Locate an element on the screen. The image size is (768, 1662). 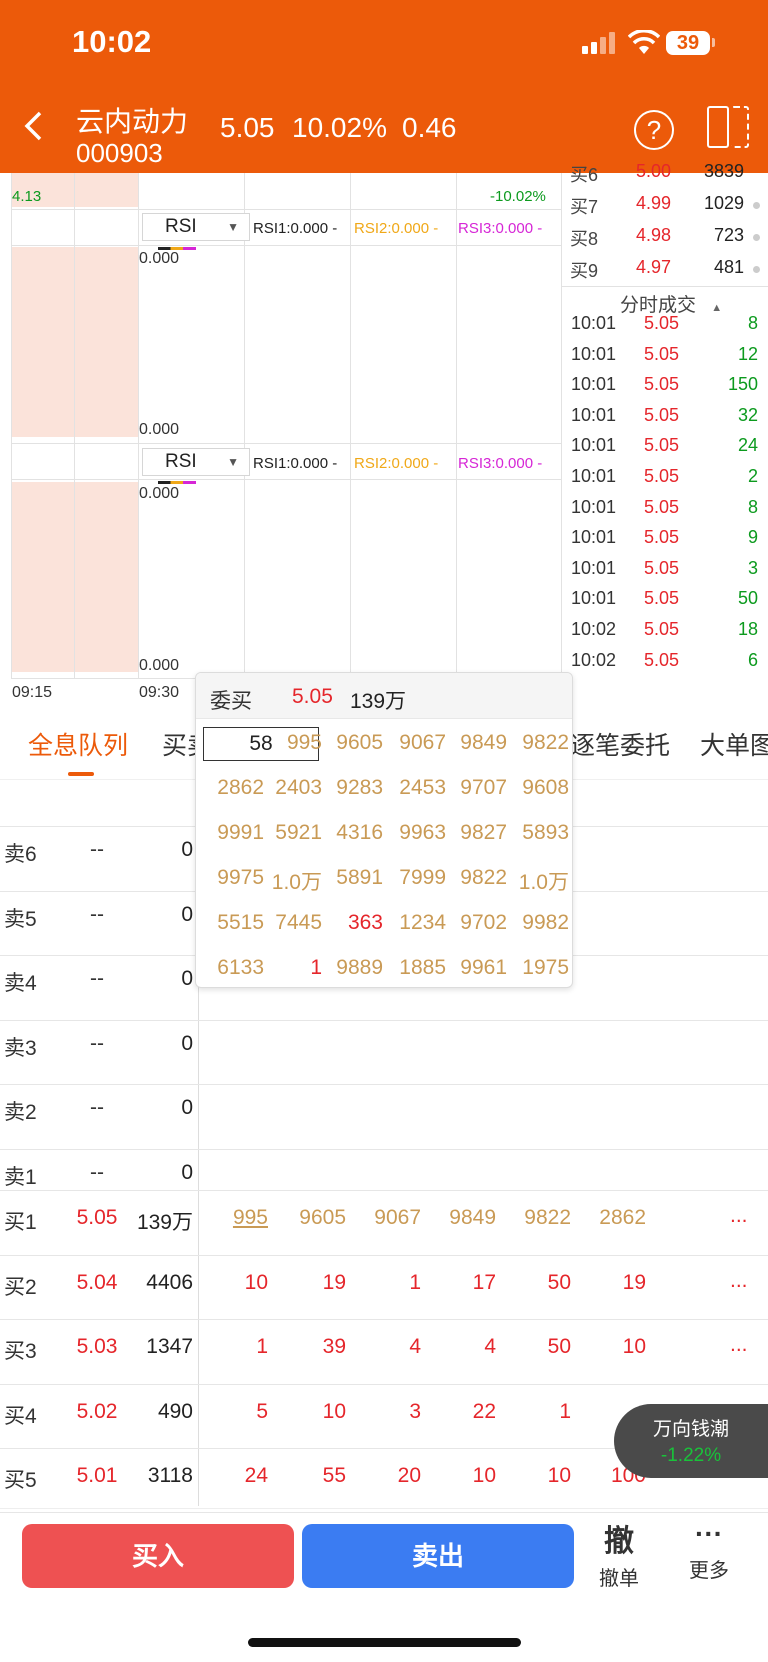
popup-order-cell: 5891 is located at coordinates (353, 878).